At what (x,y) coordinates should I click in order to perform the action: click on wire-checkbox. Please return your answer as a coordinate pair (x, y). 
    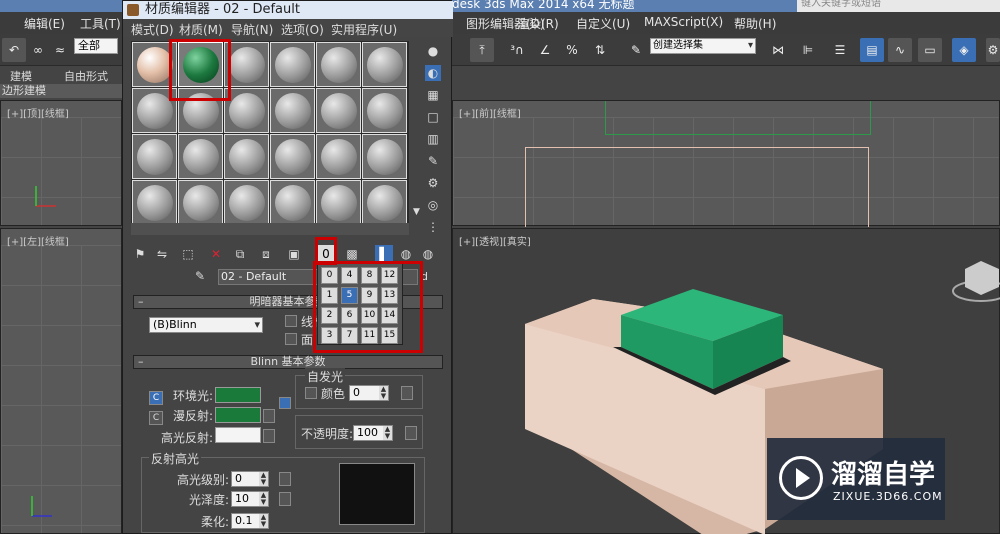
    Looking at the image, I should click on (291, 321).